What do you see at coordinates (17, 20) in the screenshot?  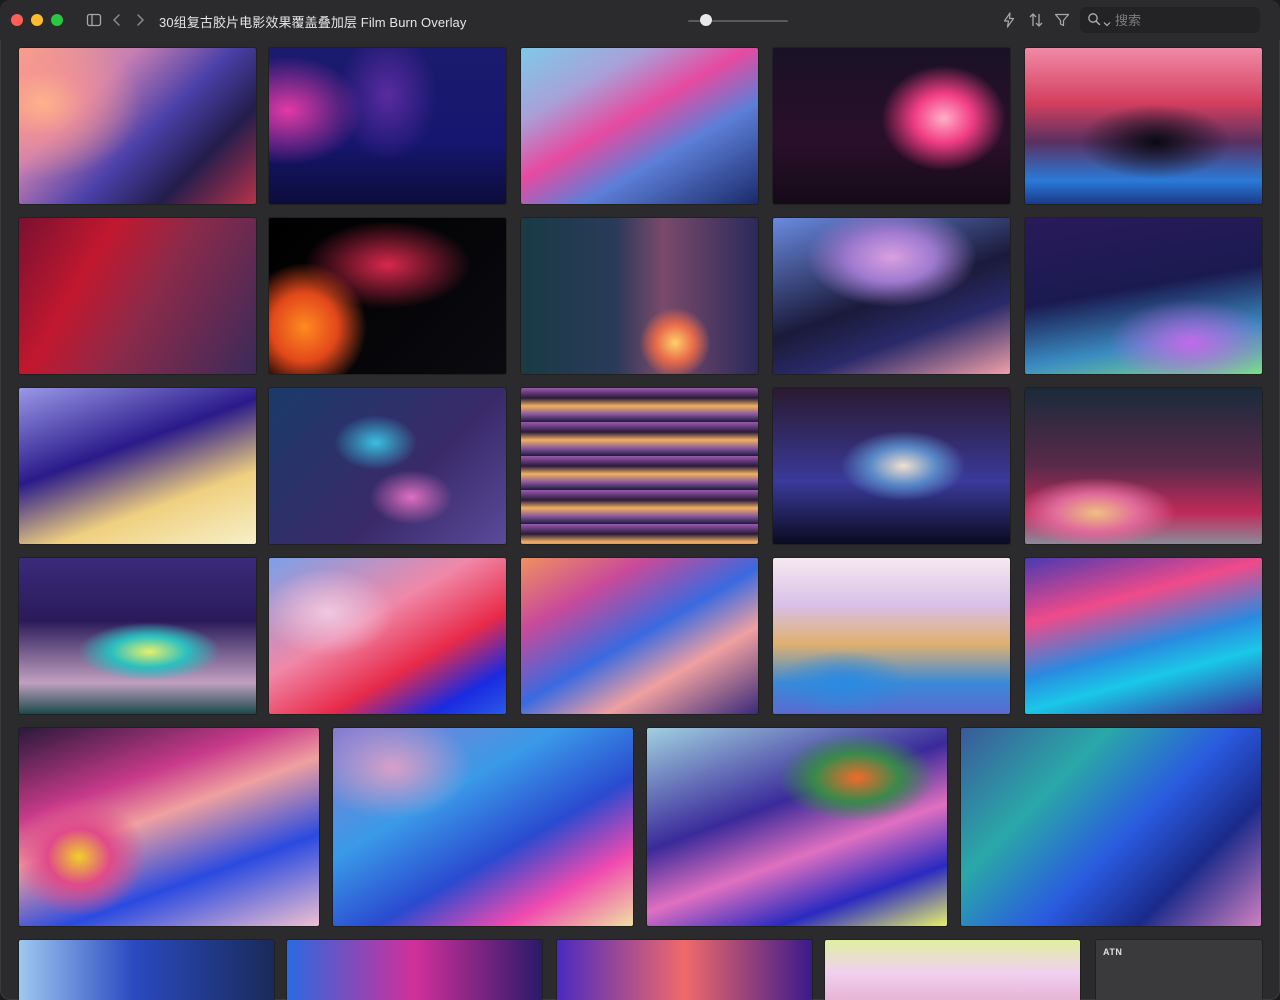 I see `close-button` at bounding box center [17, 20].